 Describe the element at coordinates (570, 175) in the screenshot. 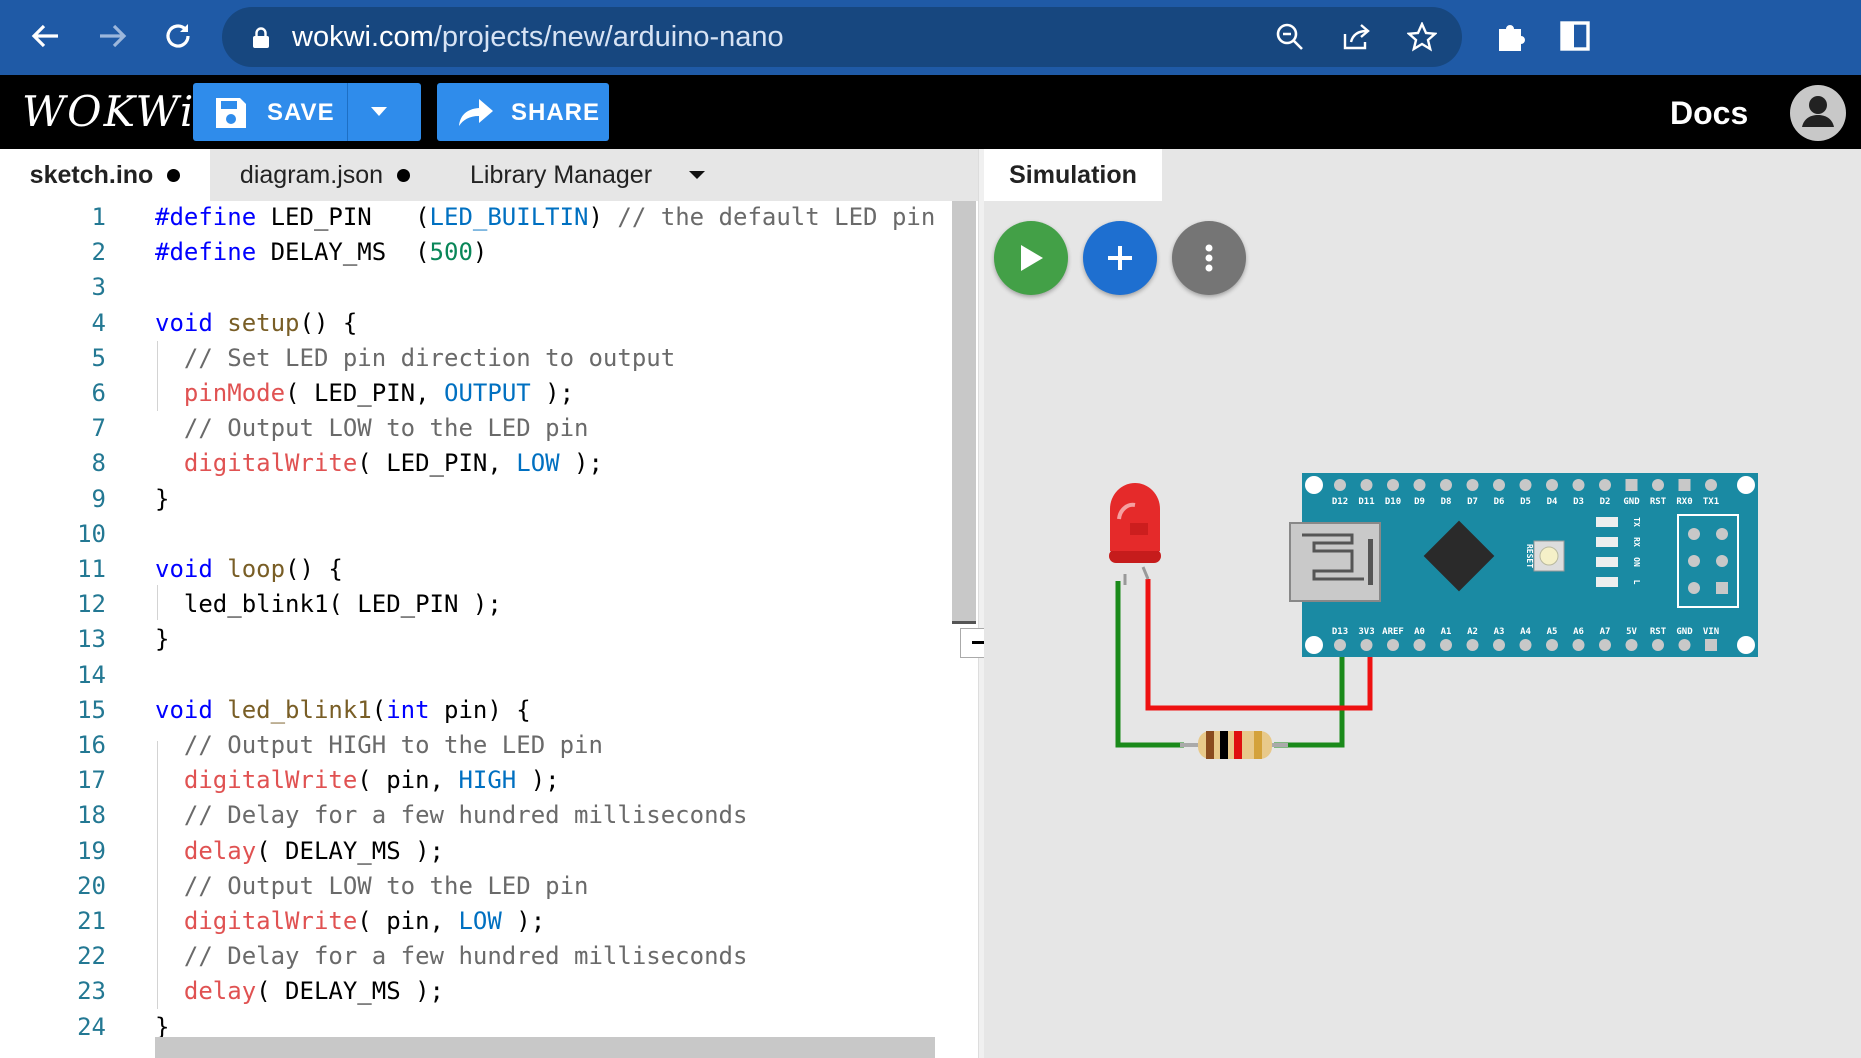

I see `tab-library-manager: Library Manager` at that location.